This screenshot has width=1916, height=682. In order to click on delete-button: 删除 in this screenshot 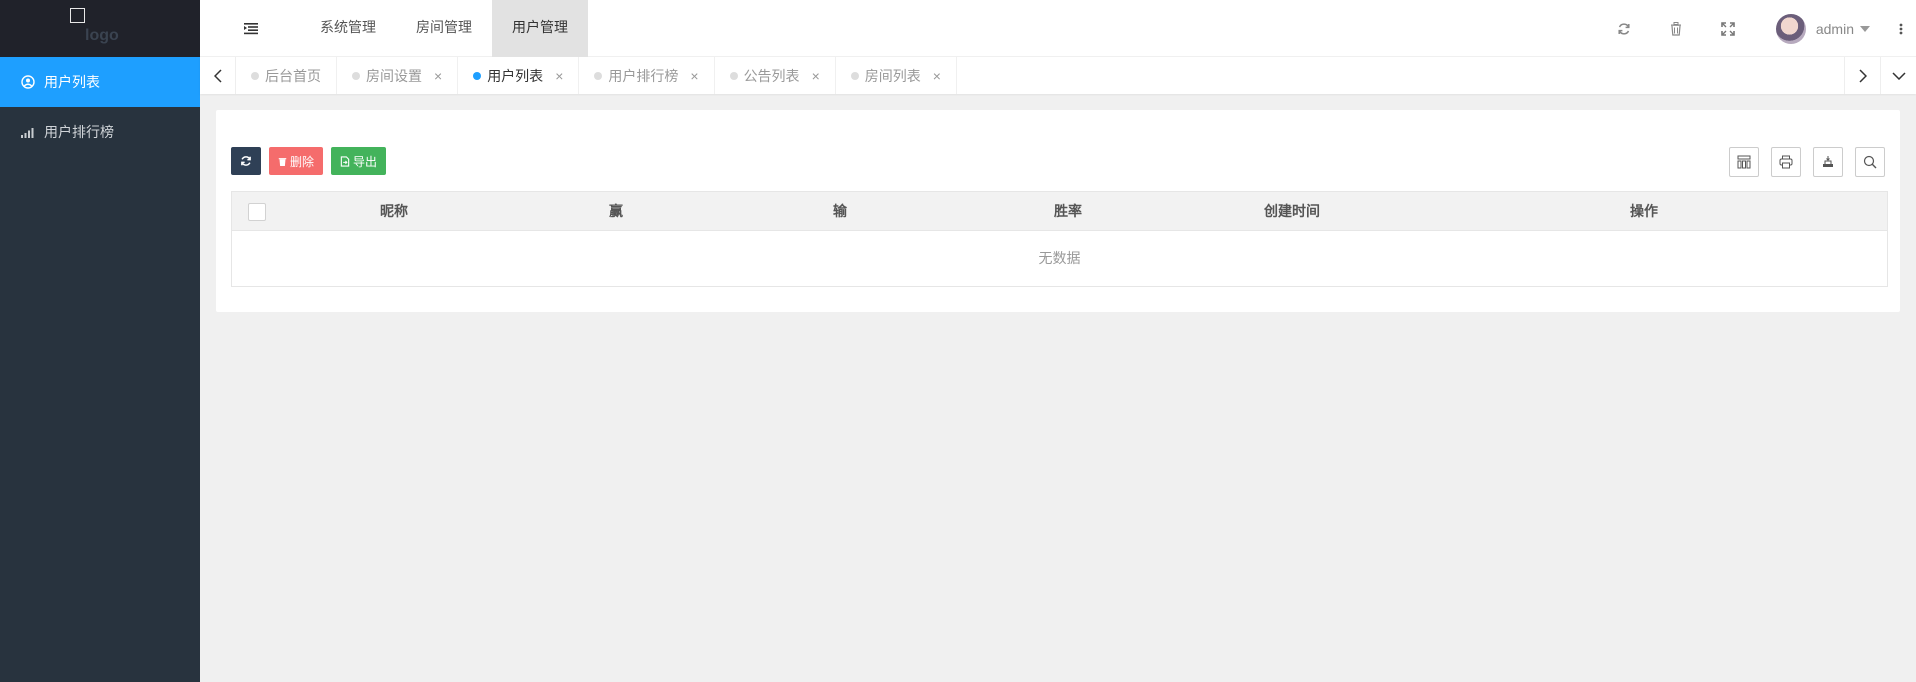, I will do `click(296, 161)`.